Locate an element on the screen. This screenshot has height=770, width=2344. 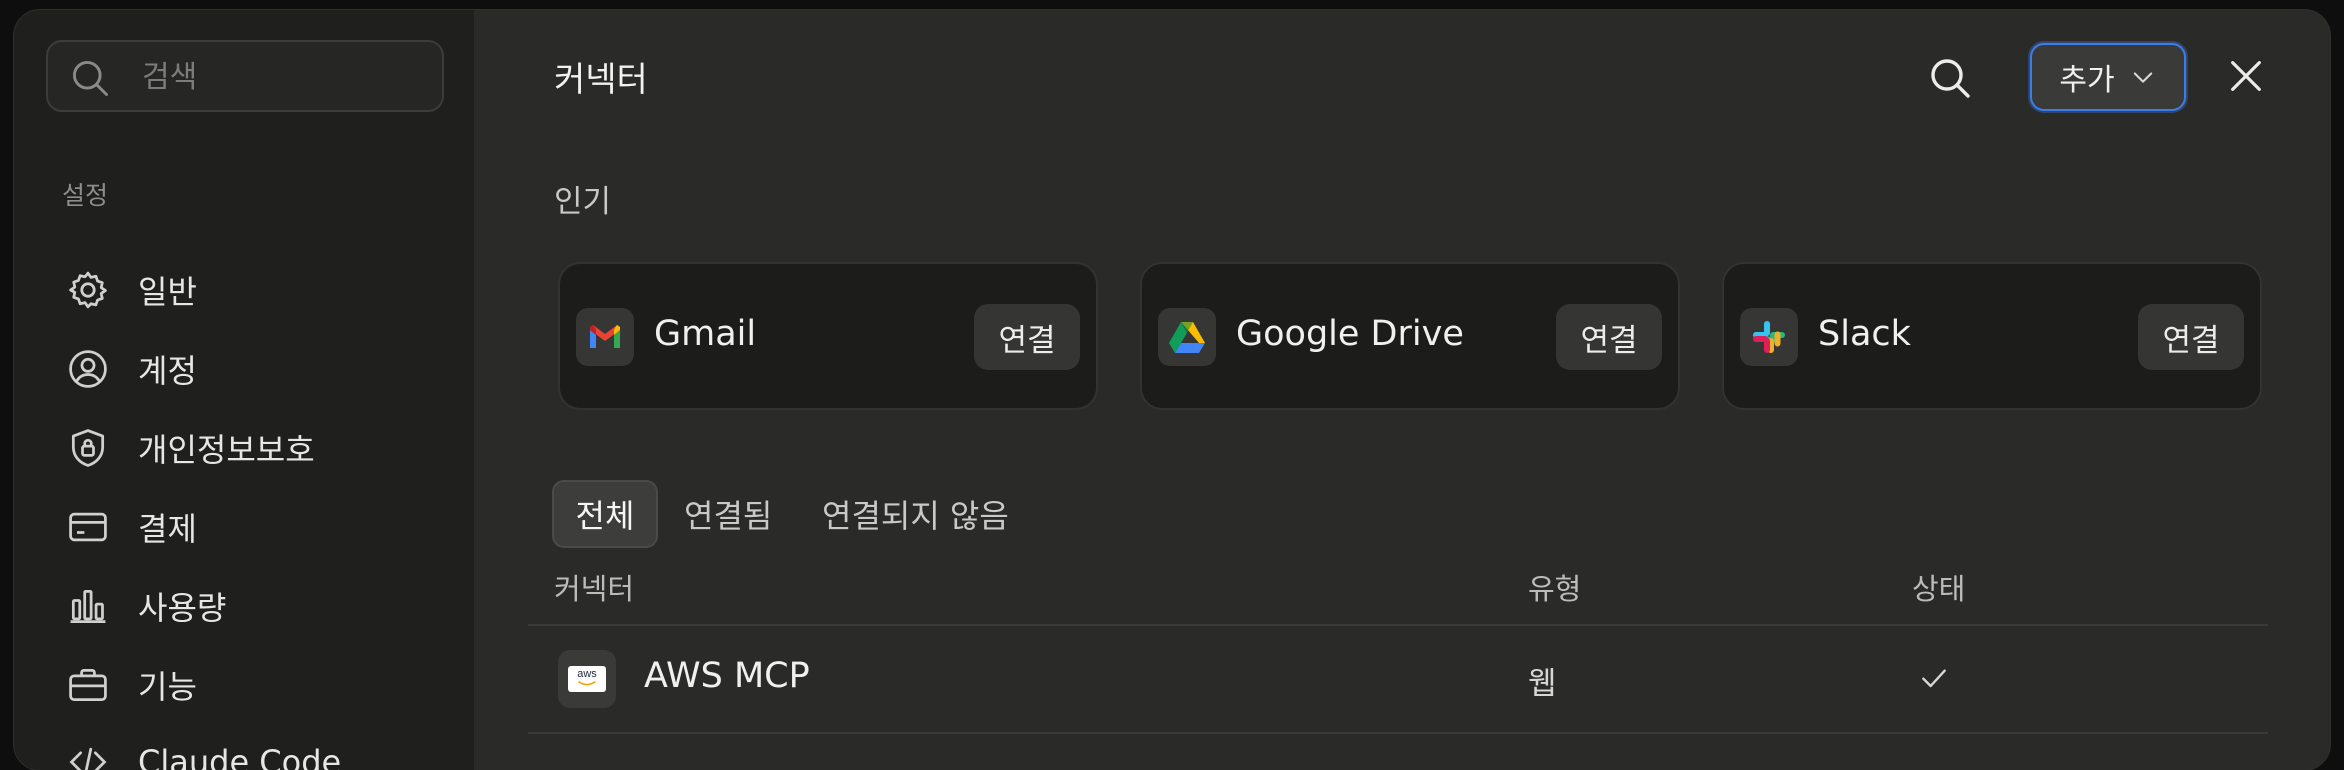
google-drive-icon is located at coordinates (1187, 337).